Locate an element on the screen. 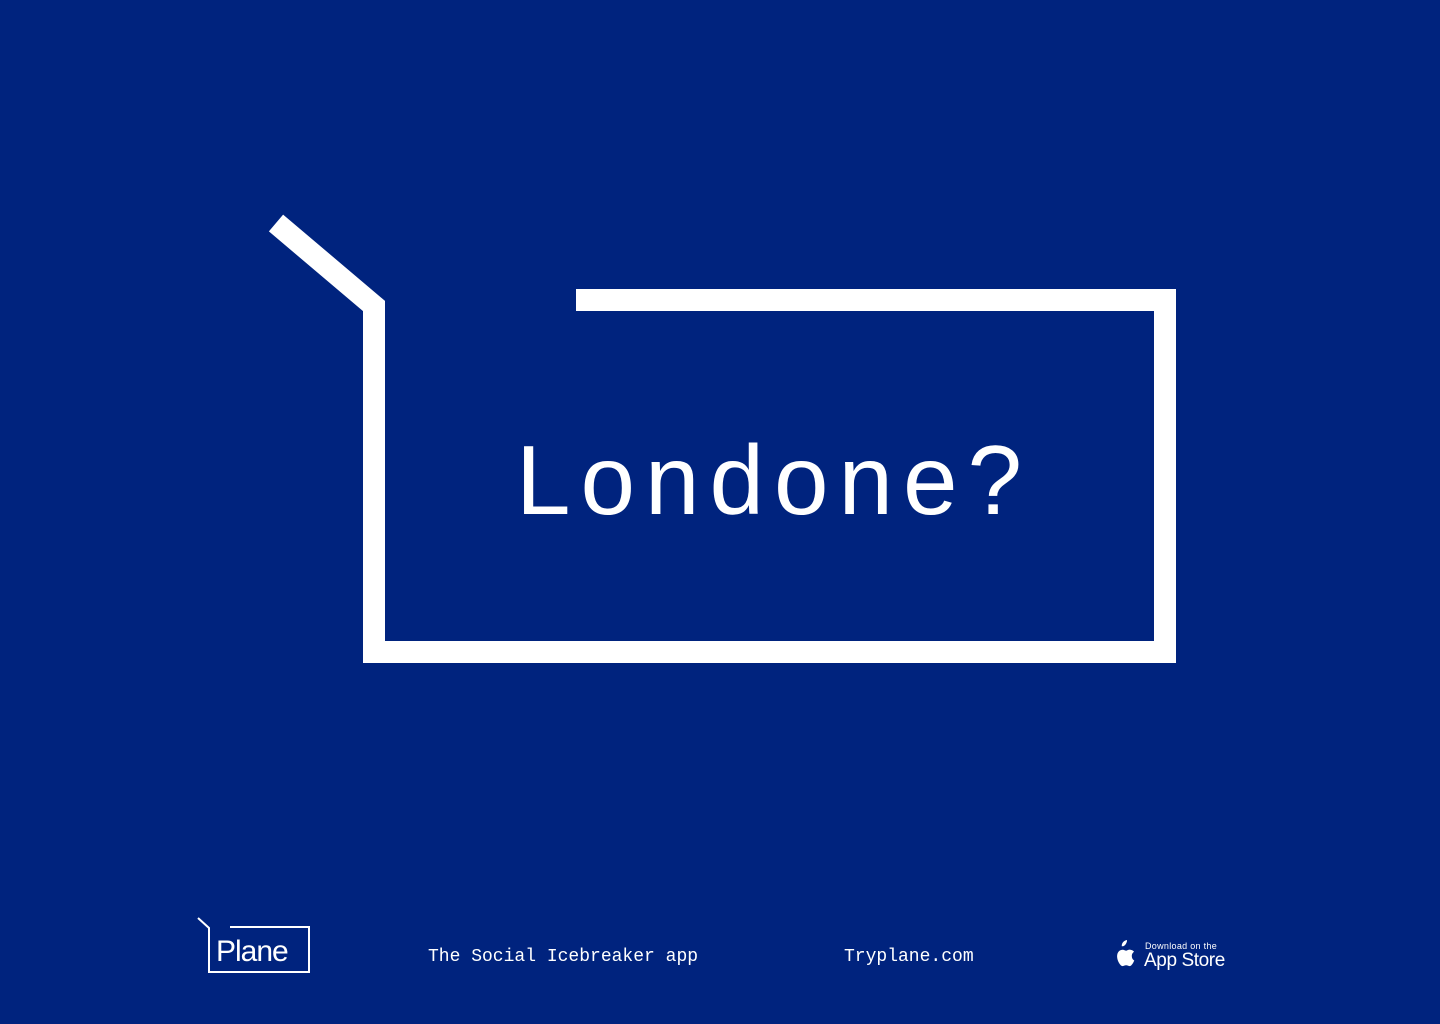  speech-bubble-tail is located at coordinates (326, 433).